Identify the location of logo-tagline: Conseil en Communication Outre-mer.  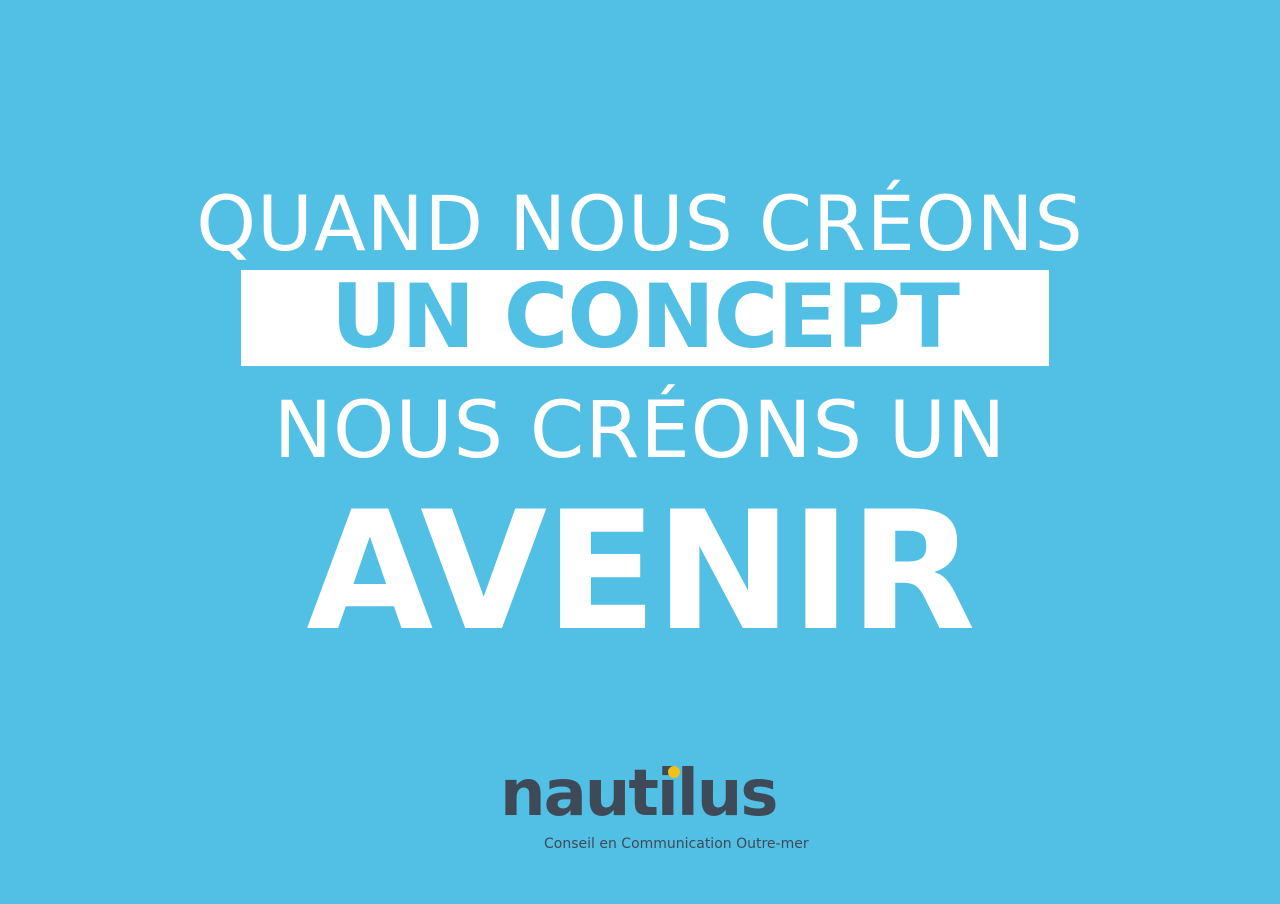
(676, 844).